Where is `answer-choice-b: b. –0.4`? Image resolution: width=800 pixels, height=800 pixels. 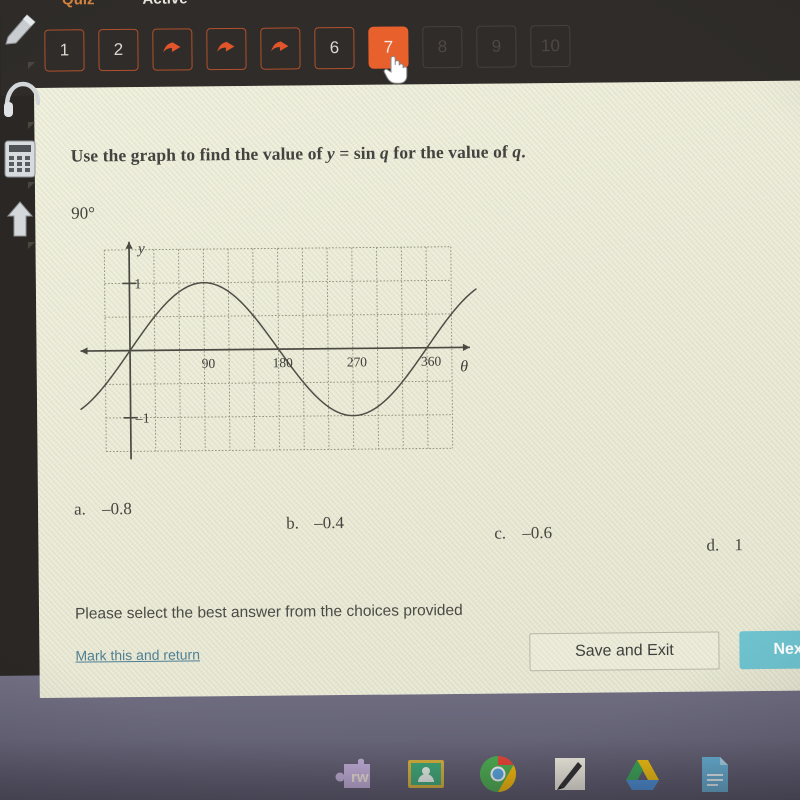
answer-choice-b: b. –0.4 is located at coordinates (315, 523).